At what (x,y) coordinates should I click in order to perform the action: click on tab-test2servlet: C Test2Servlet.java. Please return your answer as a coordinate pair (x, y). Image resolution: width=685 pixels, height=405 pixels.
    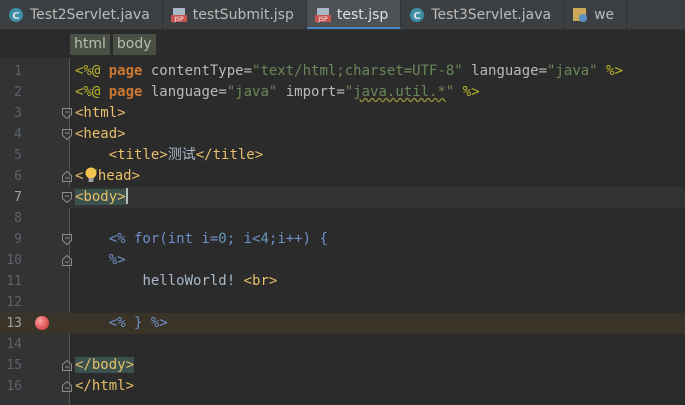
    Looking at the image, I should click on (81, 14).